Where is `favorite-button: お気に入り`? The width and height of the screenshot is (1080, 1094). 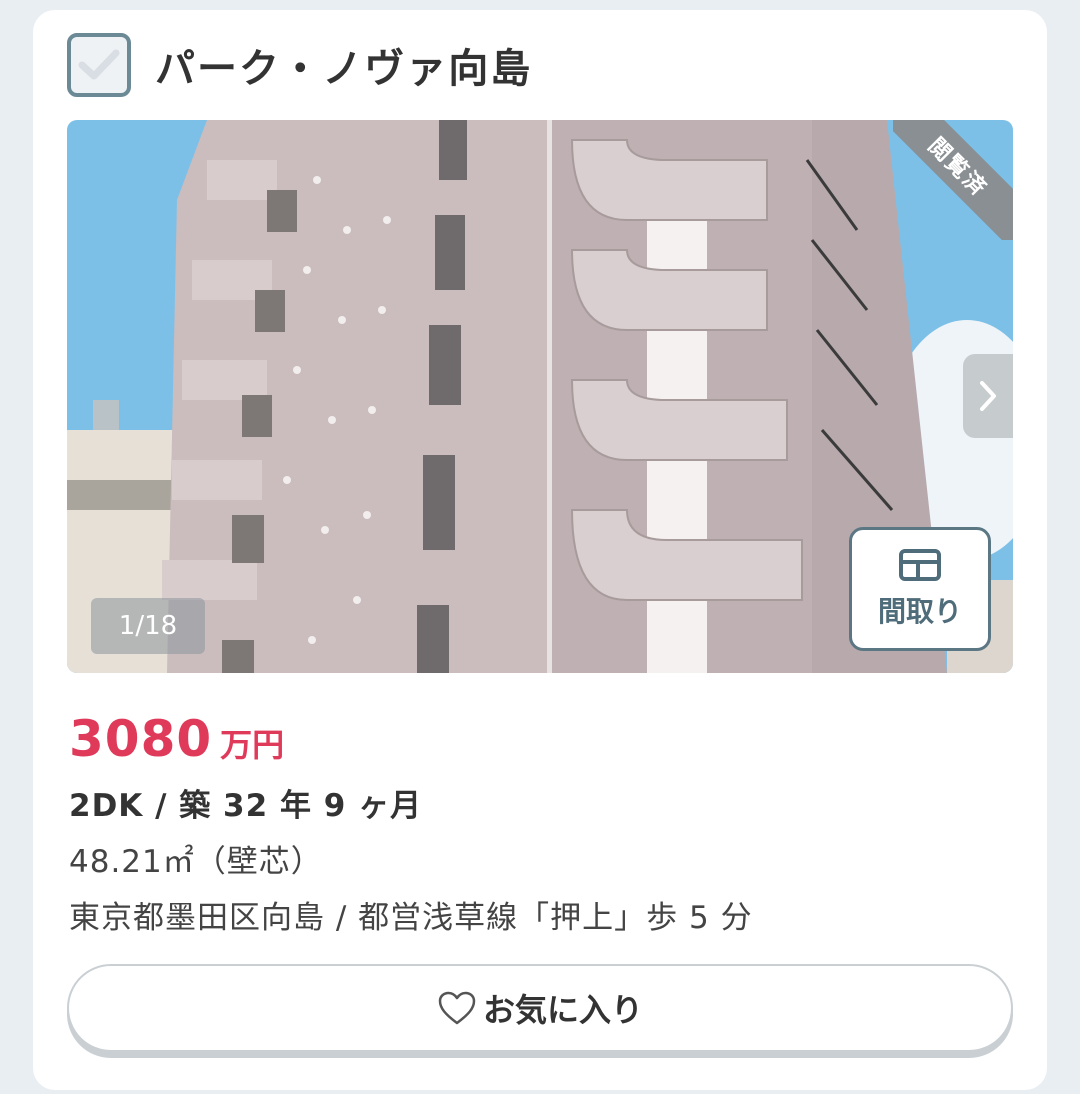 favorite-button: お気に入り is located at coordinates (540, 1008).